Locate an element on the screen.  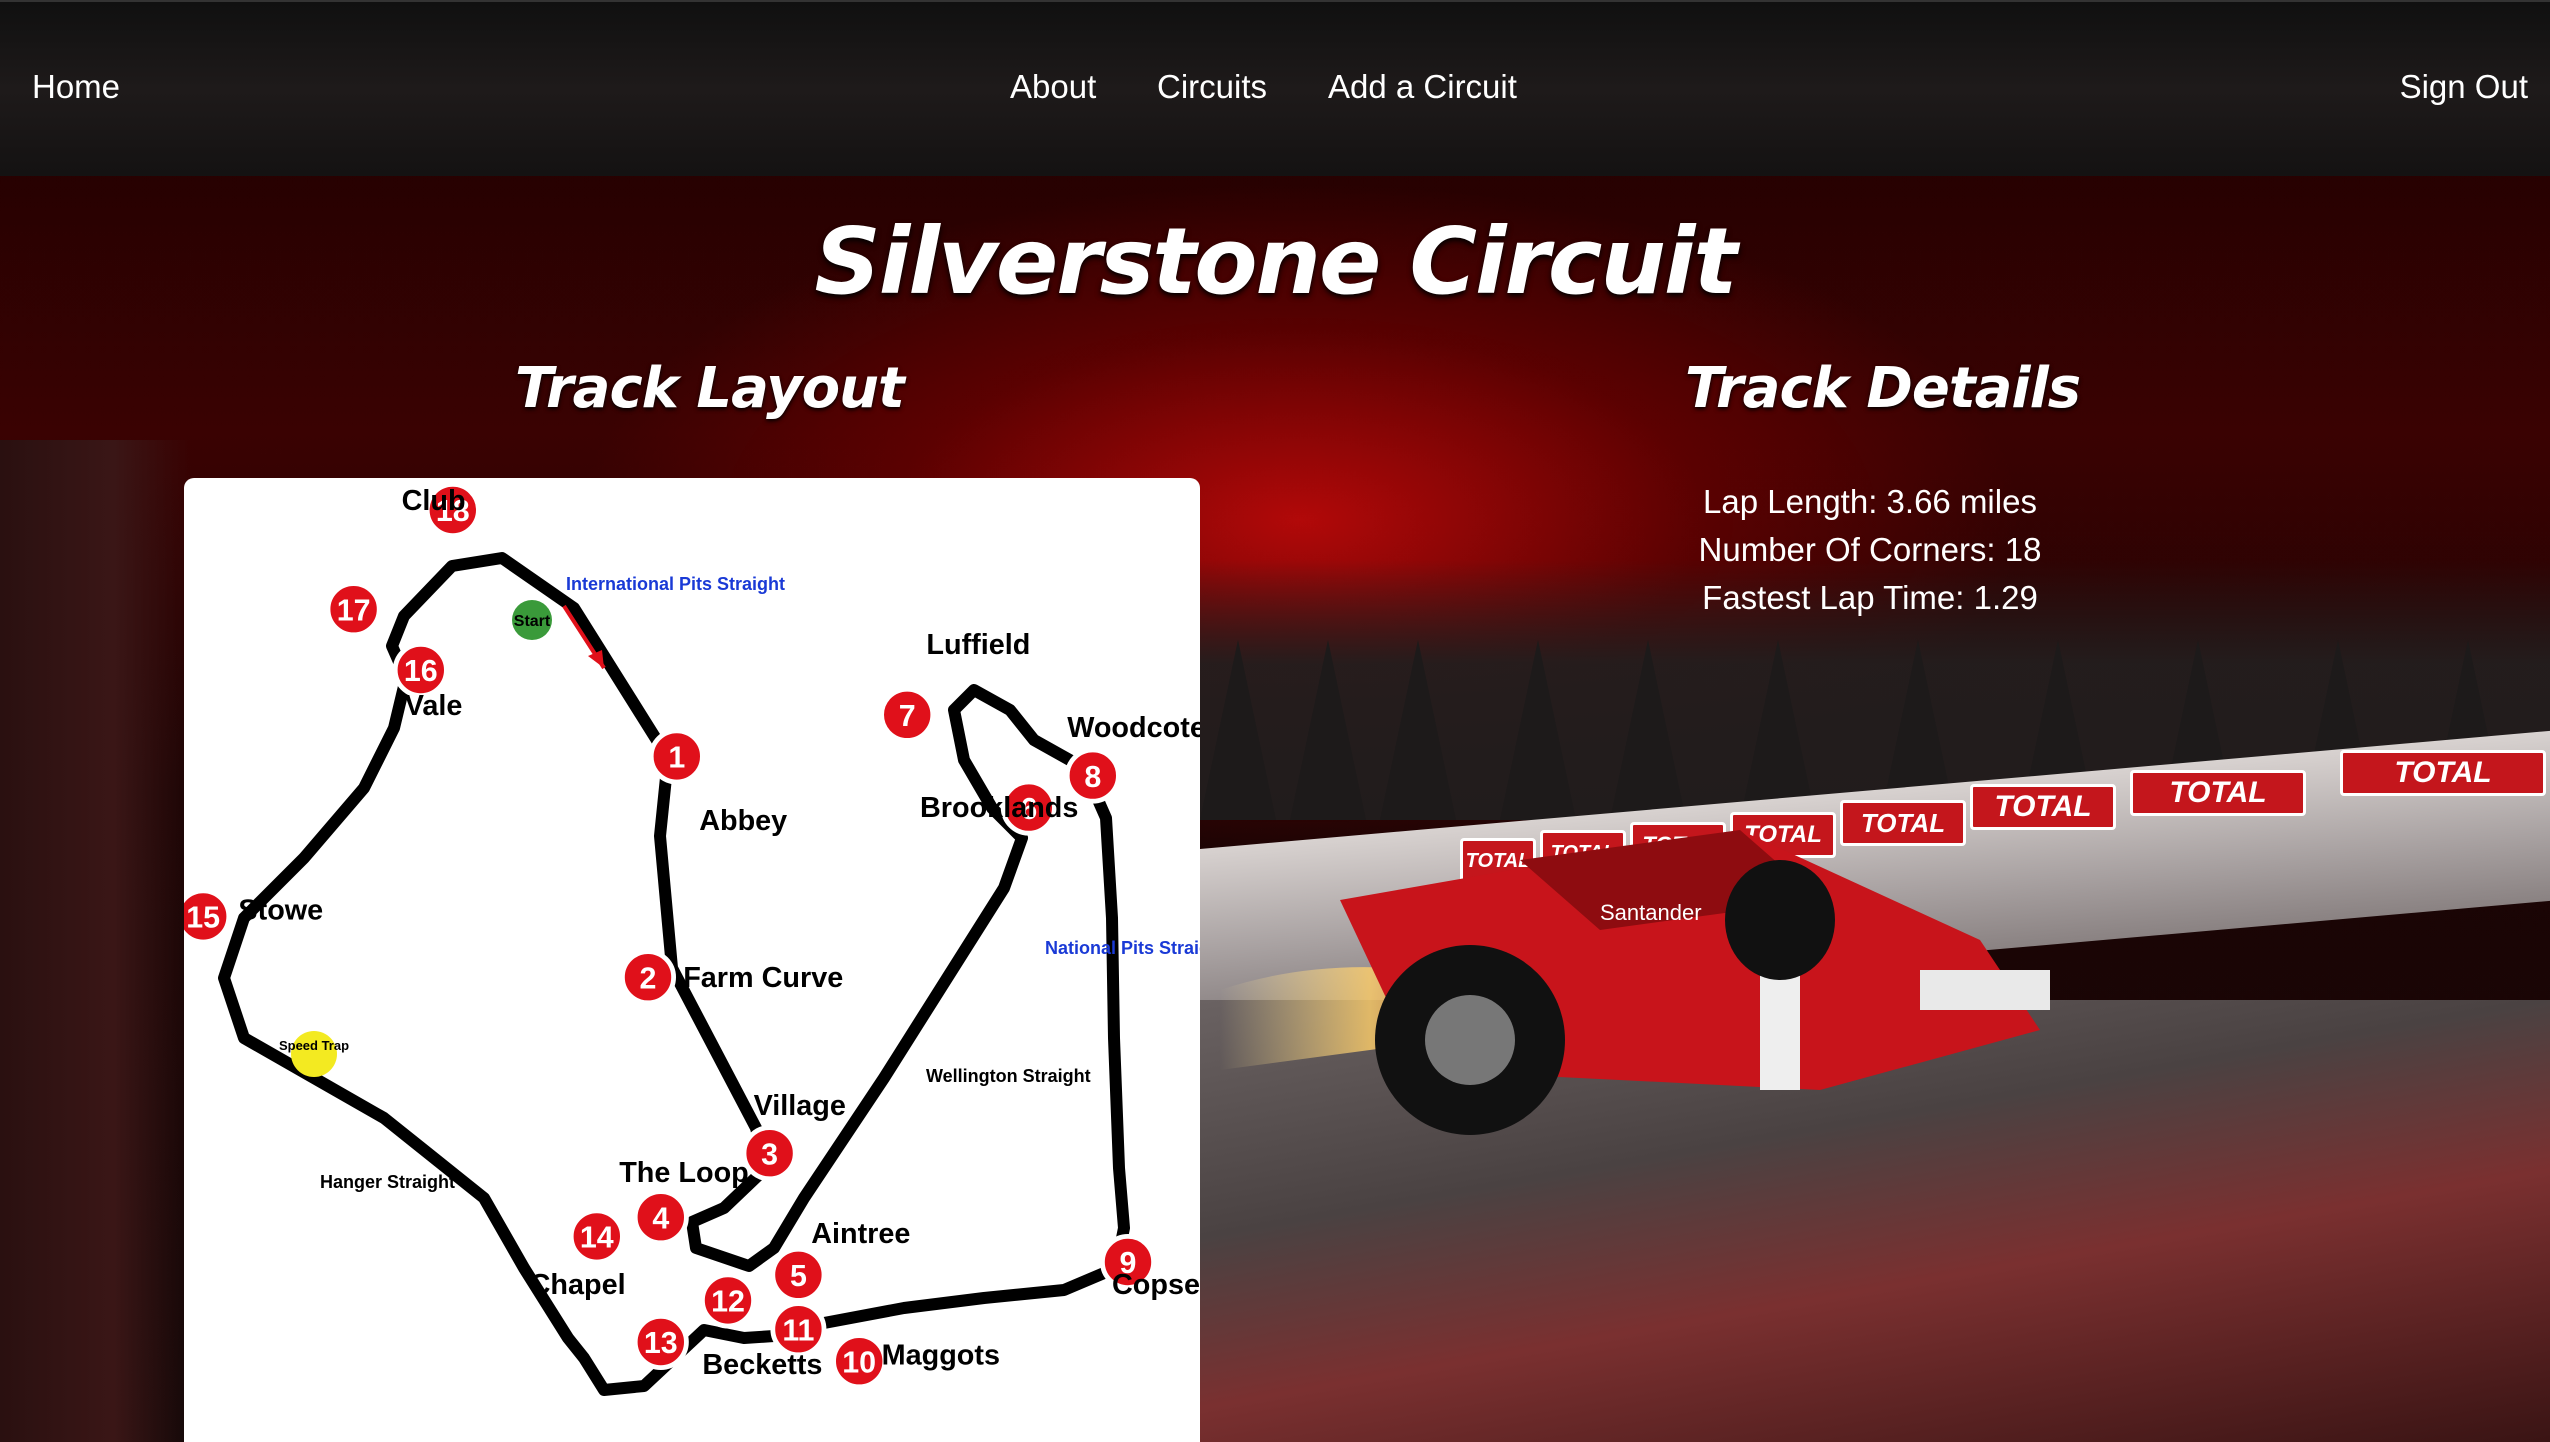
corner-name: Village is located at coordinates (800, 1106).